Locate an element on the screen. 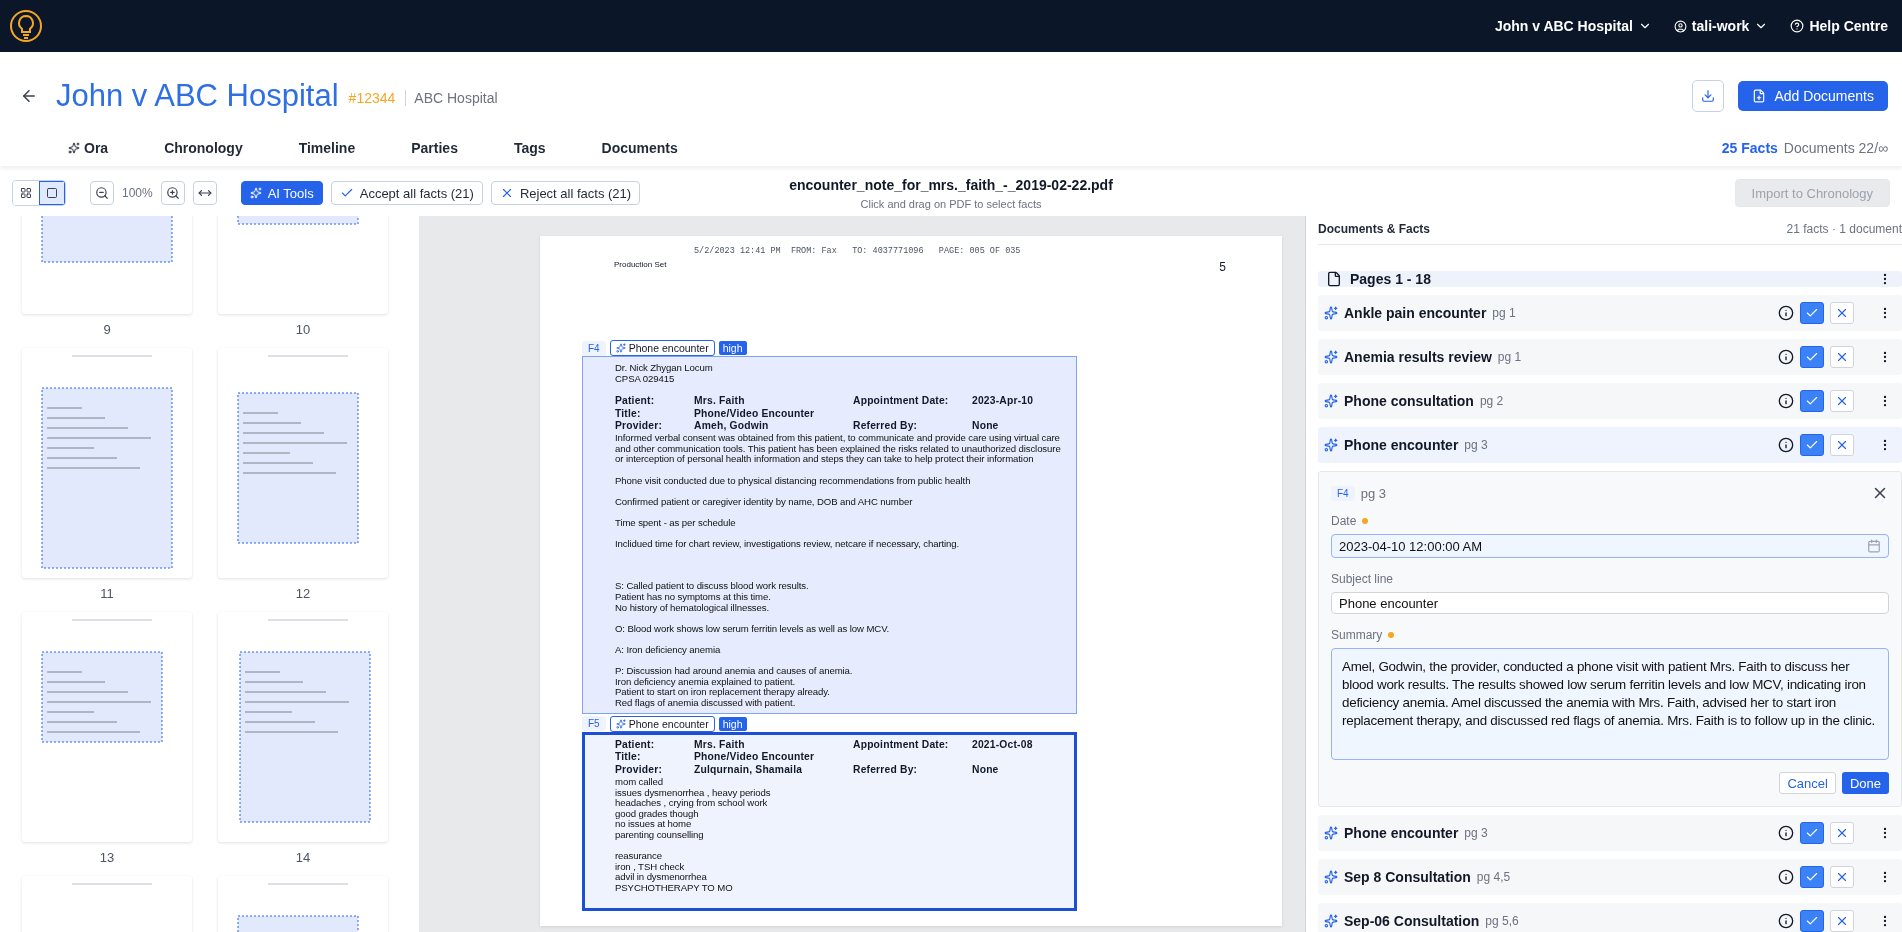  ai-tools-button: AI Tools is located at coordinates (281, 193).